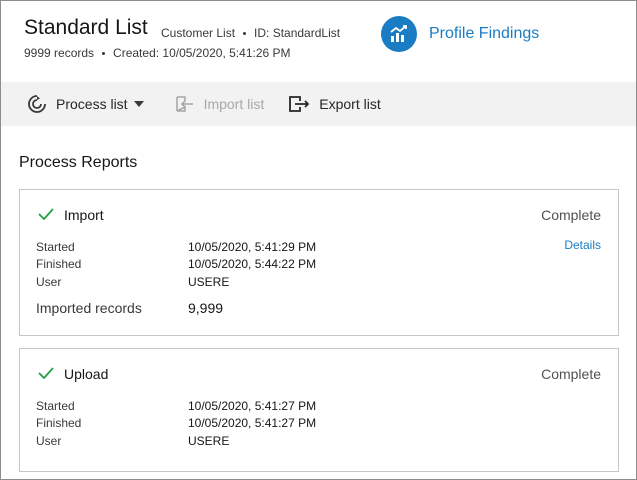 This screenshot has height=480, width=637. Describe the element at coordinates (86, 27) in the screenshot. I see `page-title: Standard List` at that location.